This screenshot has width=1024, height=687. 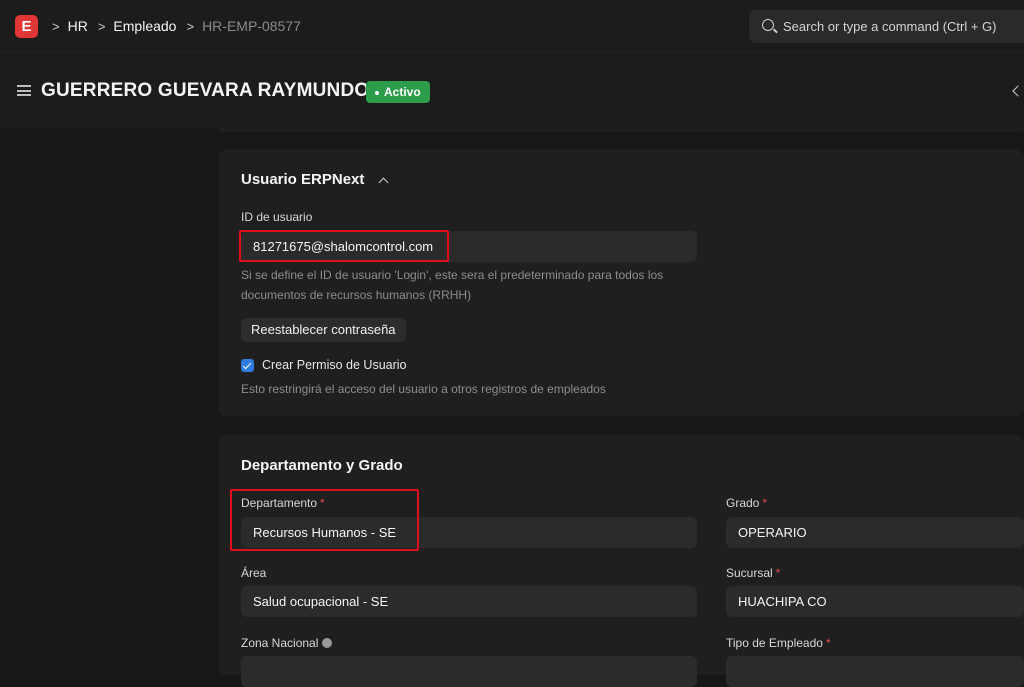 What do you see at coordinates (344, 246) in the screenshot?
I see `highlight-box-user-id` at bounding box center [344, 246].